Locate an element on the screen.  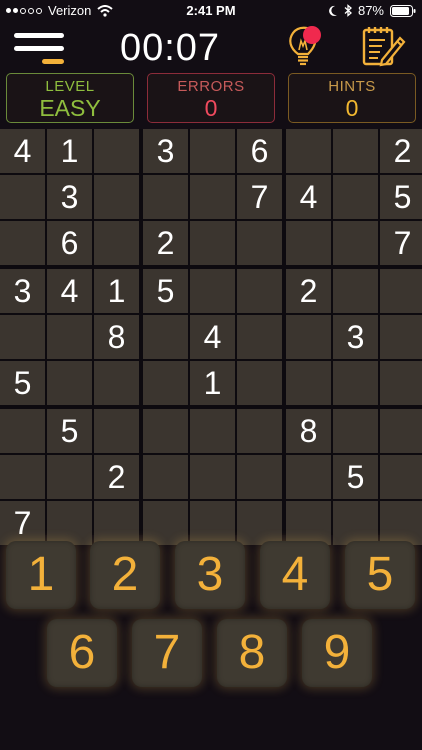
cell-r5c5: 4 is located at coordinates (212, 337).